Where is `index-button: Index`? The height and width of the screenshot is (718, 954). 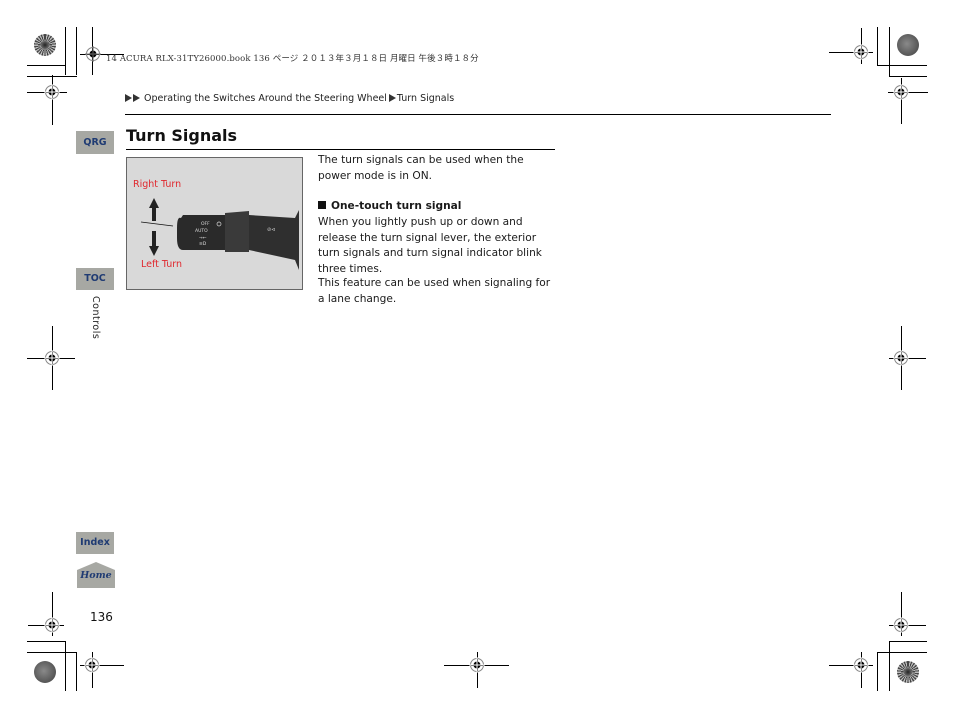
index-button: Index is located at coordinates (95, 543).